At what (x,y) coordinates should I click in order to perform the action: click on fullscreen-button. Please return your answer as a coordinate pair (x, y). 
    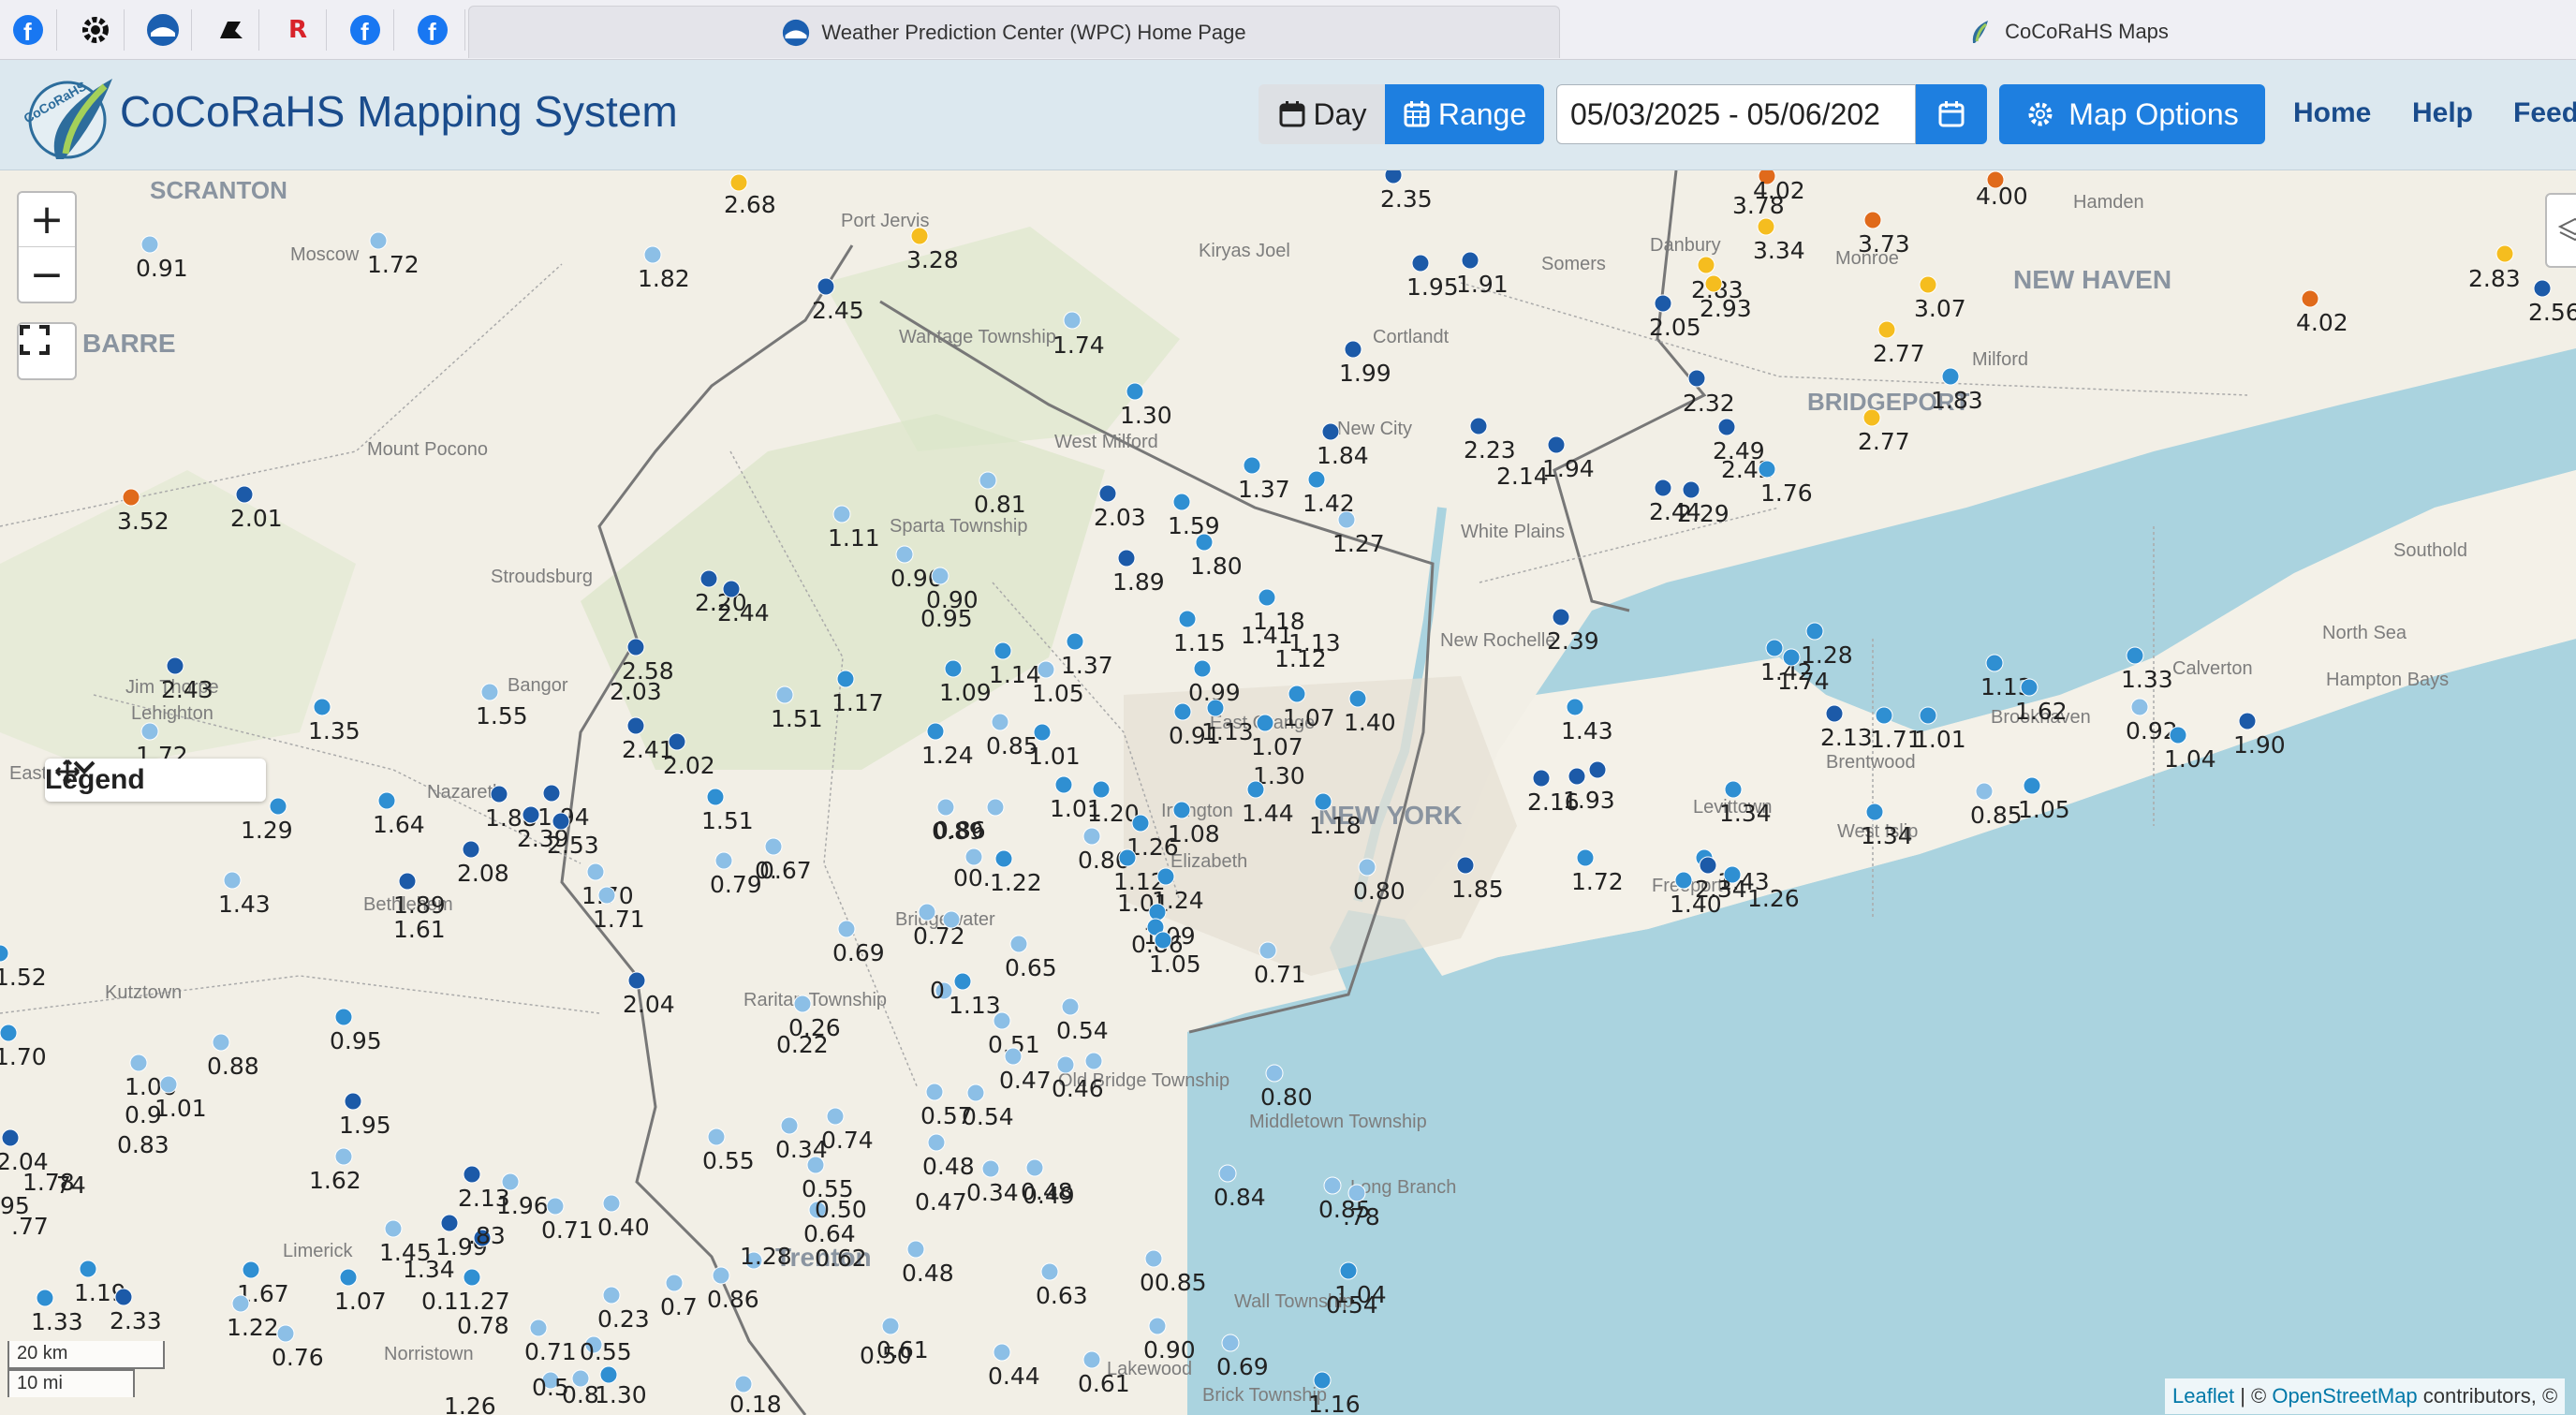
    Looking at the image, I should click on (47, 351).